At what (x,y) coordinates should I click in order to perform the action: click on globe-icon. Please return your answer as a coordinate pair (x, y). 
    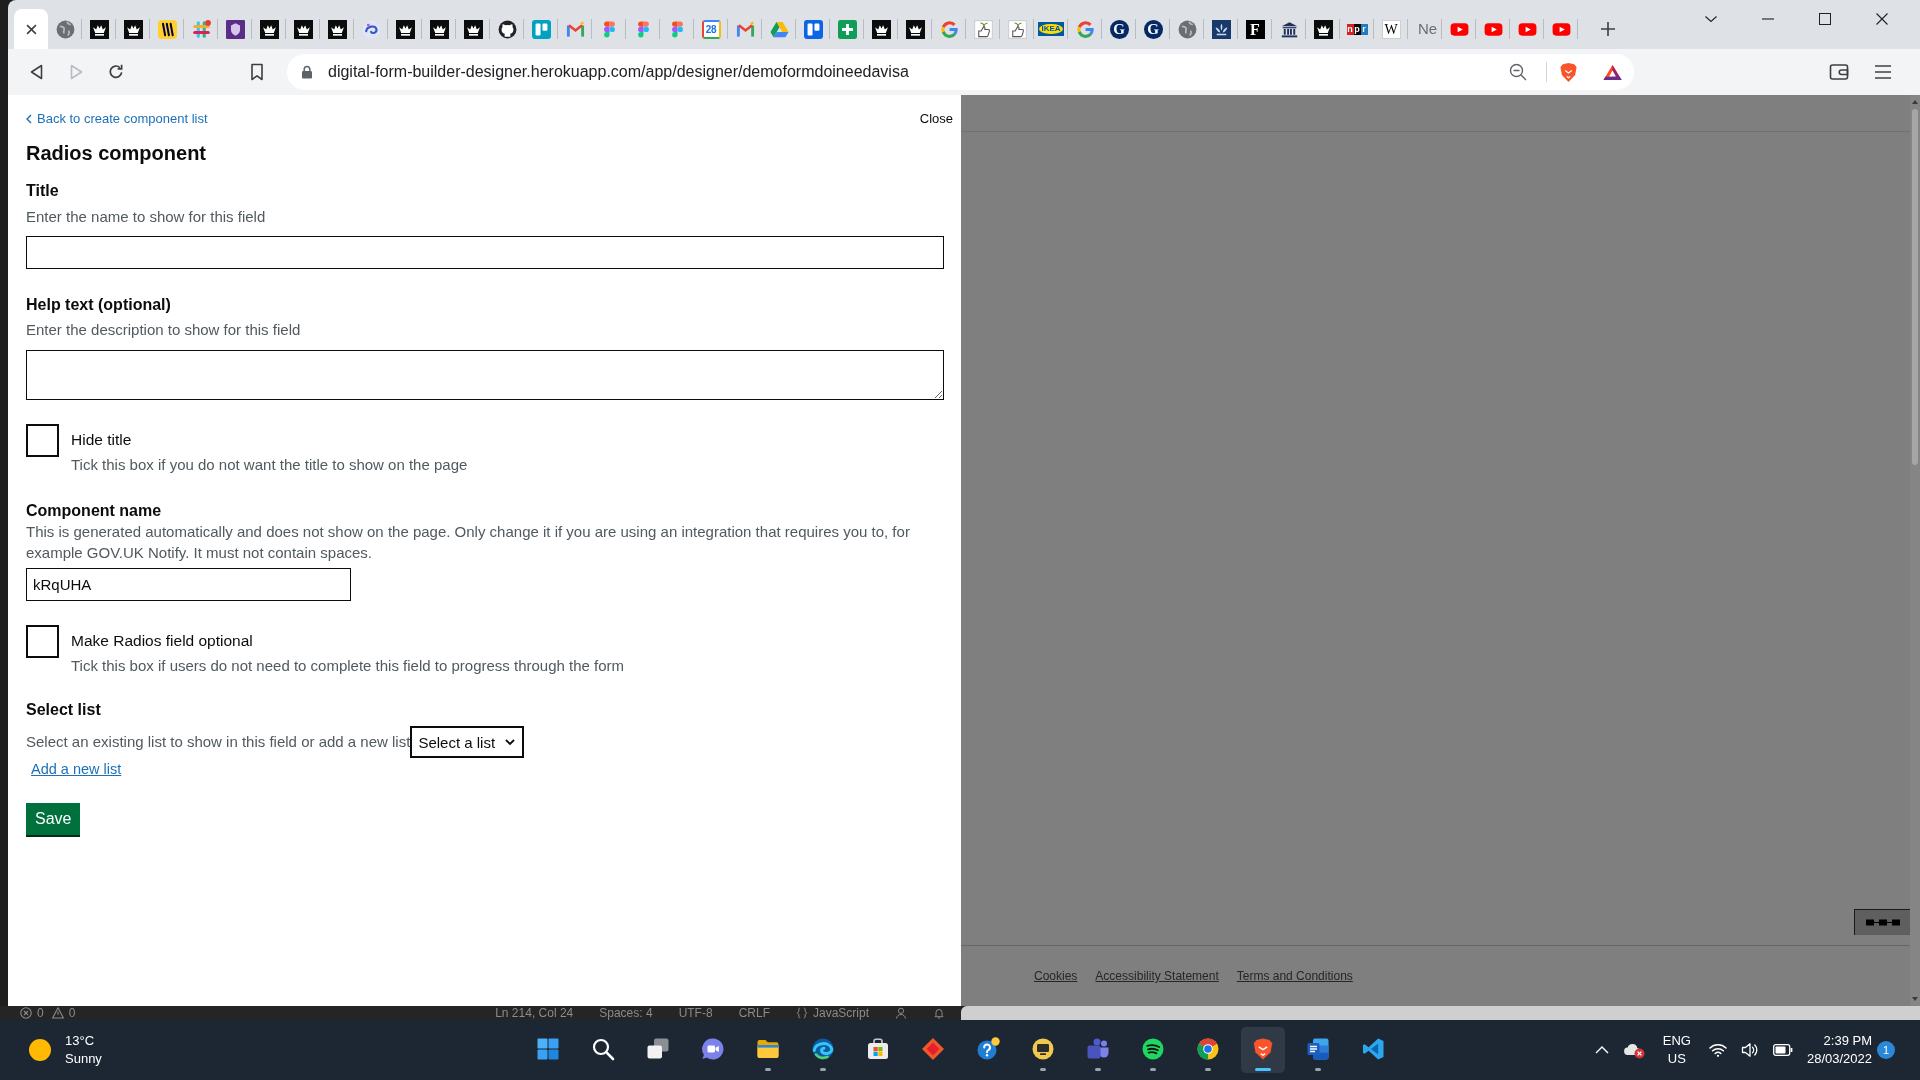
    Looking at the image, I should click on (65, 29).